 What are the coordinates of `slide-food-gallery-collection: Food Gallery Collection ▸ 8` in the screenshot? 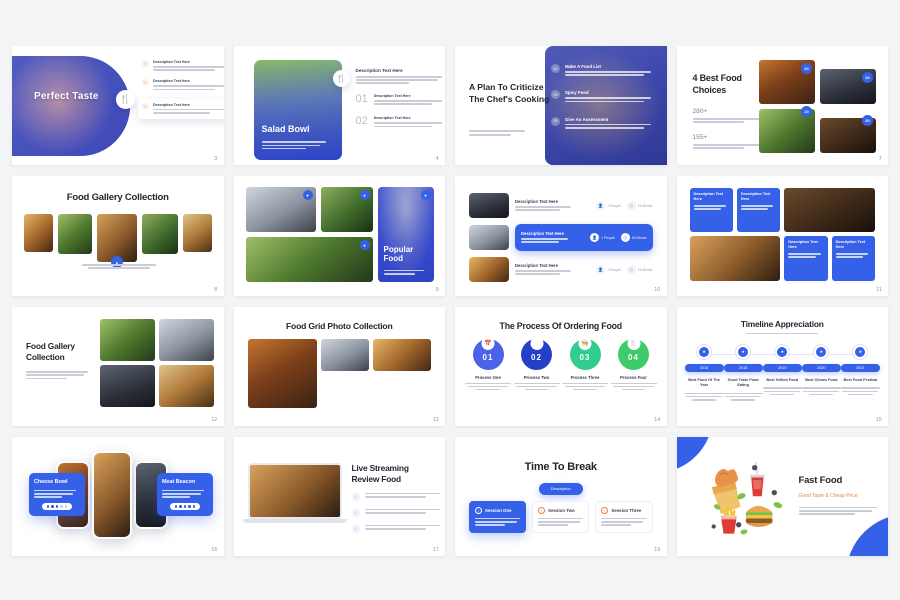 It's located at (118, 236).